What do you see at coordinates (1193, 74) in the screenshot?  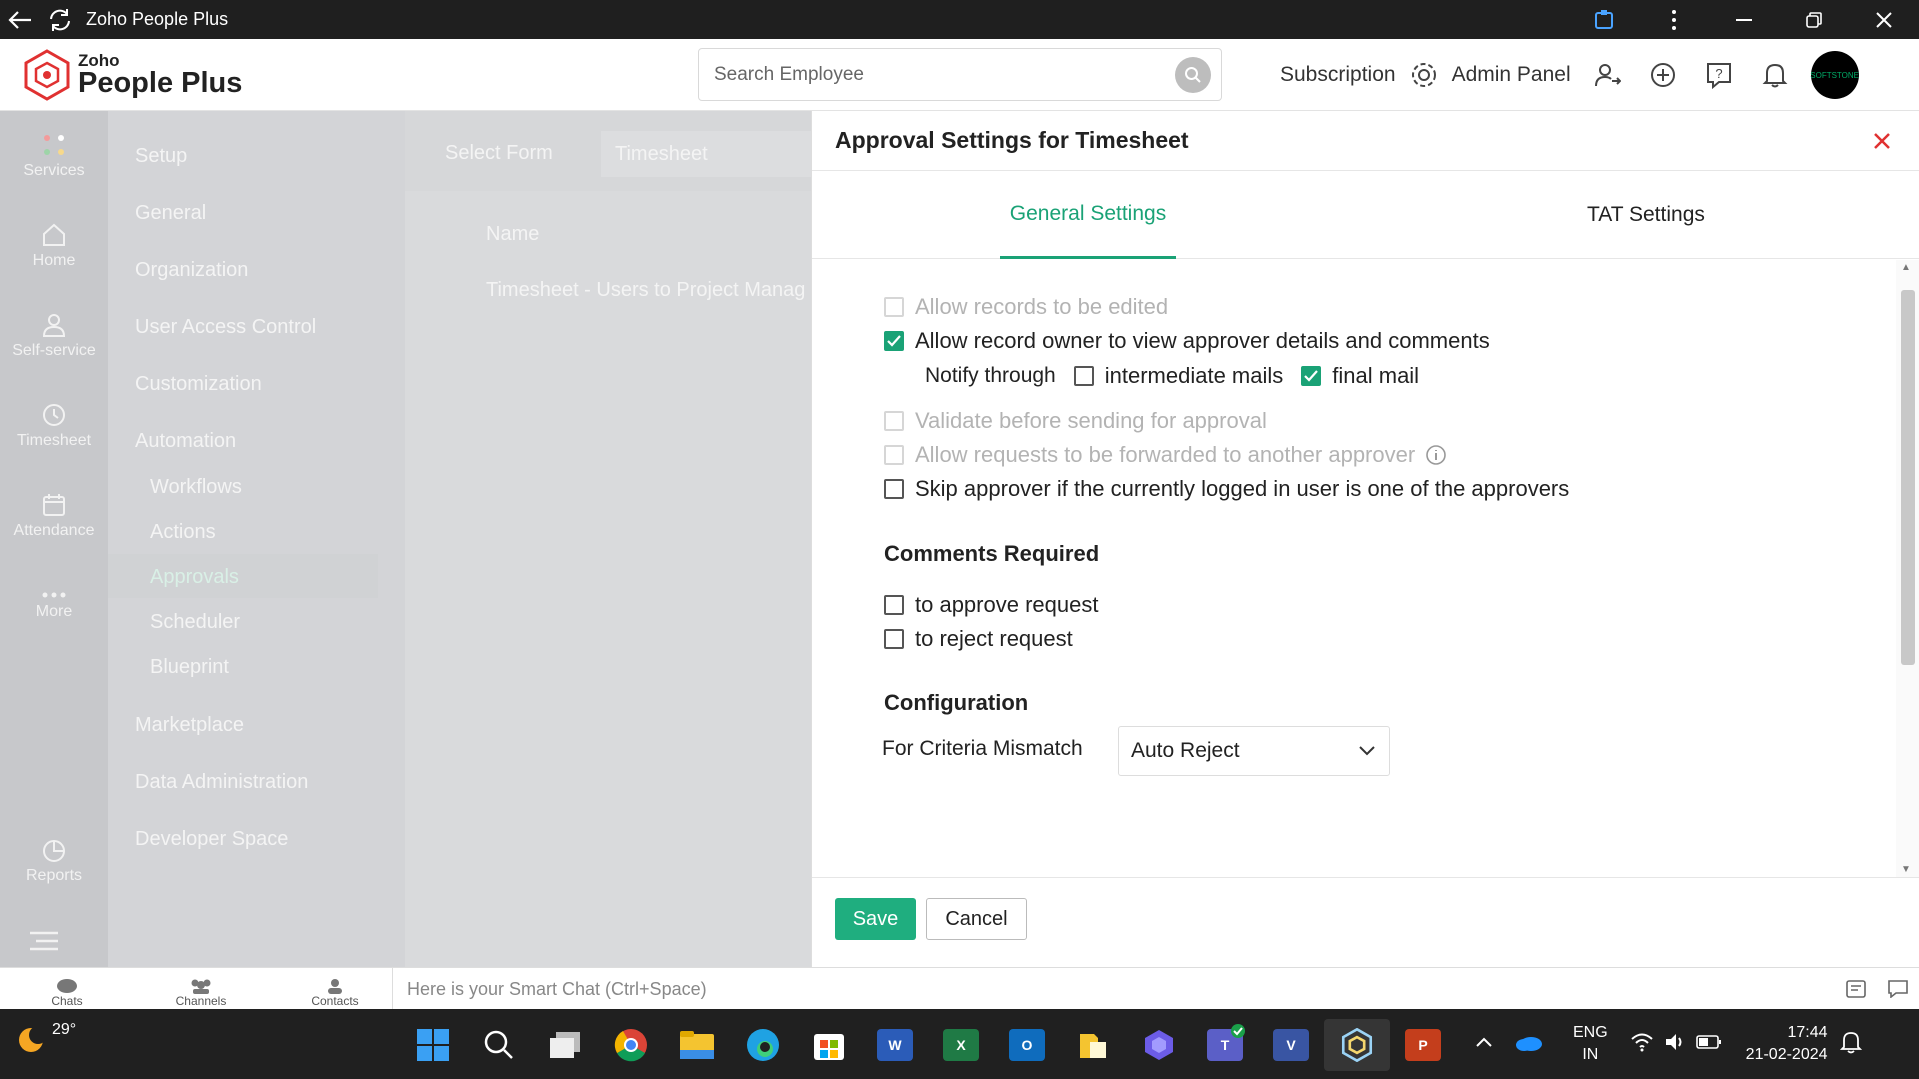 I see `search-icon` at bounding box center [1193, 74].